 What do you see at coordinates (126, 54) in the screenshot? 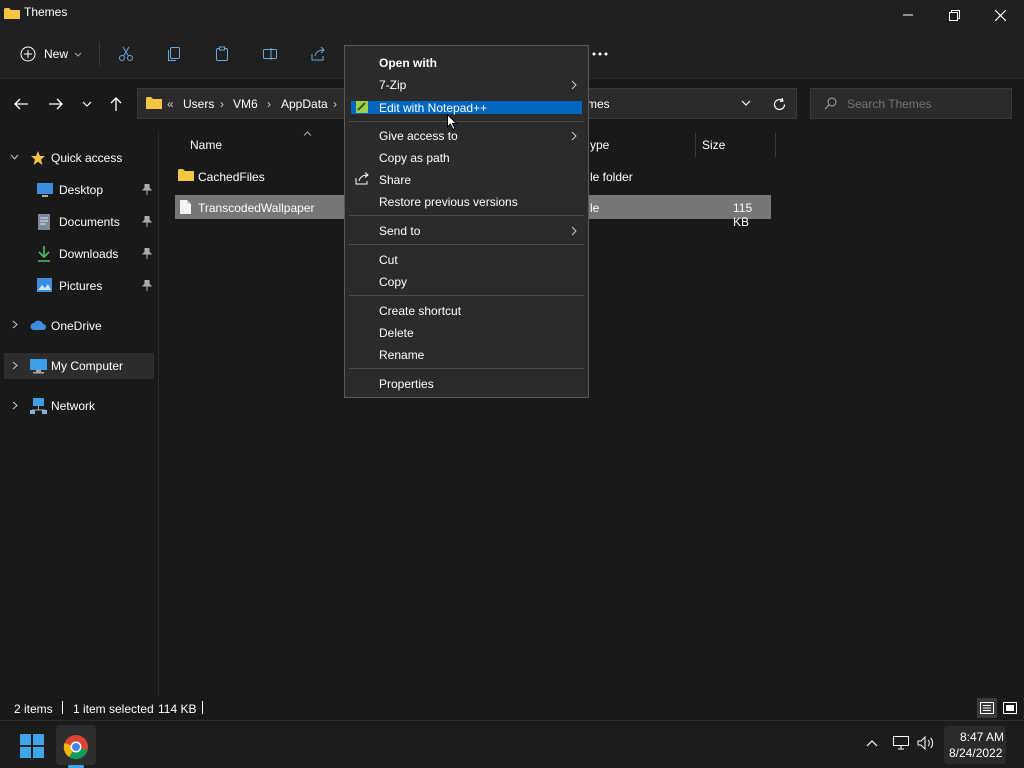
I see `cut-button` at bounding box center [126, 54].